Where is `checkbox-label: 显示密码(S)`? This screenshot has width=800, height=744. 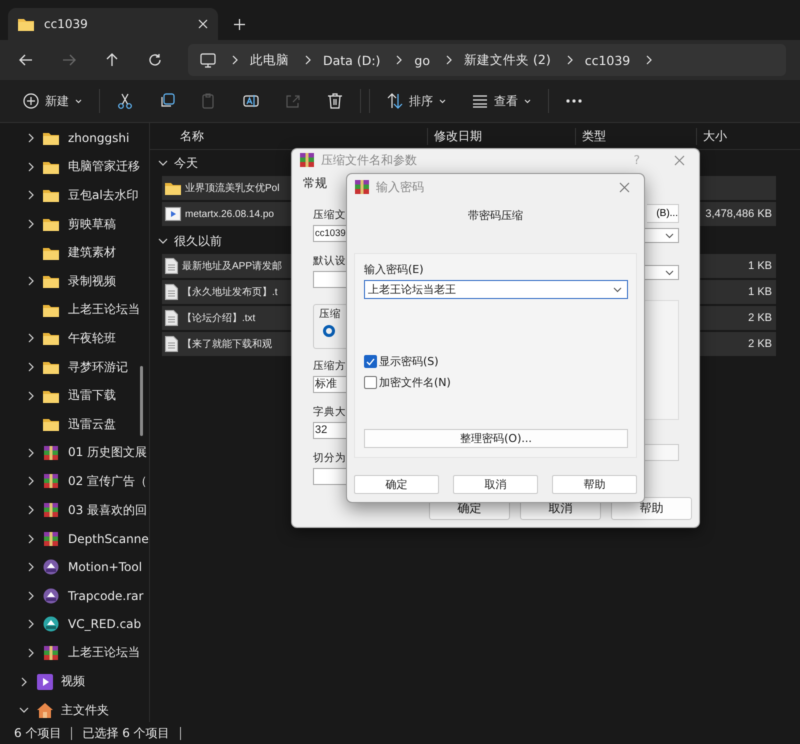 checkbox-label: 显示密码(S) is located at coordinates (409, 361).